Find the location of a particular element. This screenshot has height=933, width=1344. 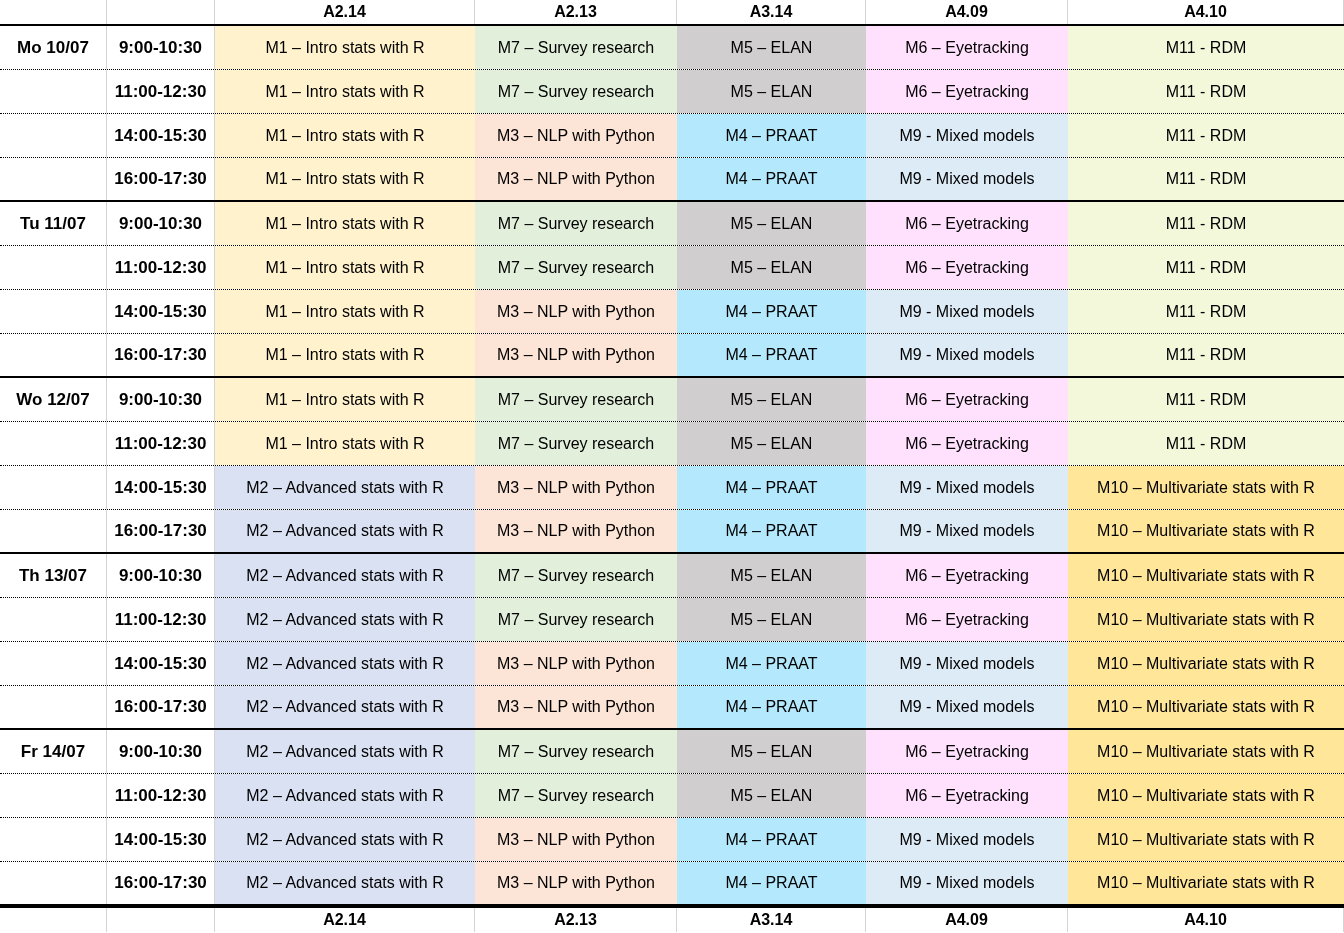

day-label: Fr 14/07 is located at coordinates (53, 751).